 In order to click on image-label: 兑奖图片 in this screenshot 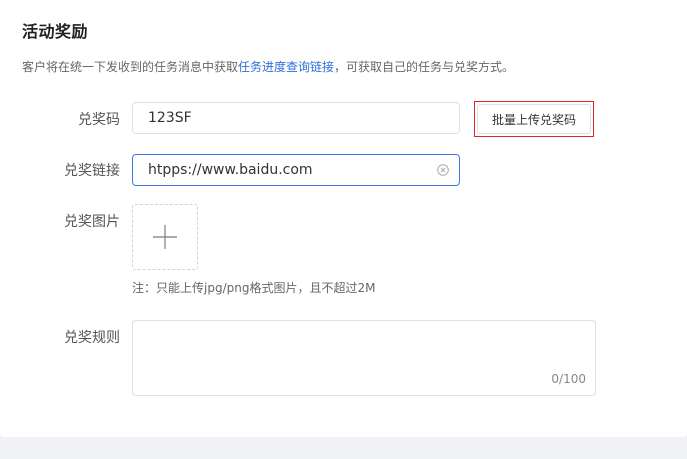, I will do `click(92, 222)`.